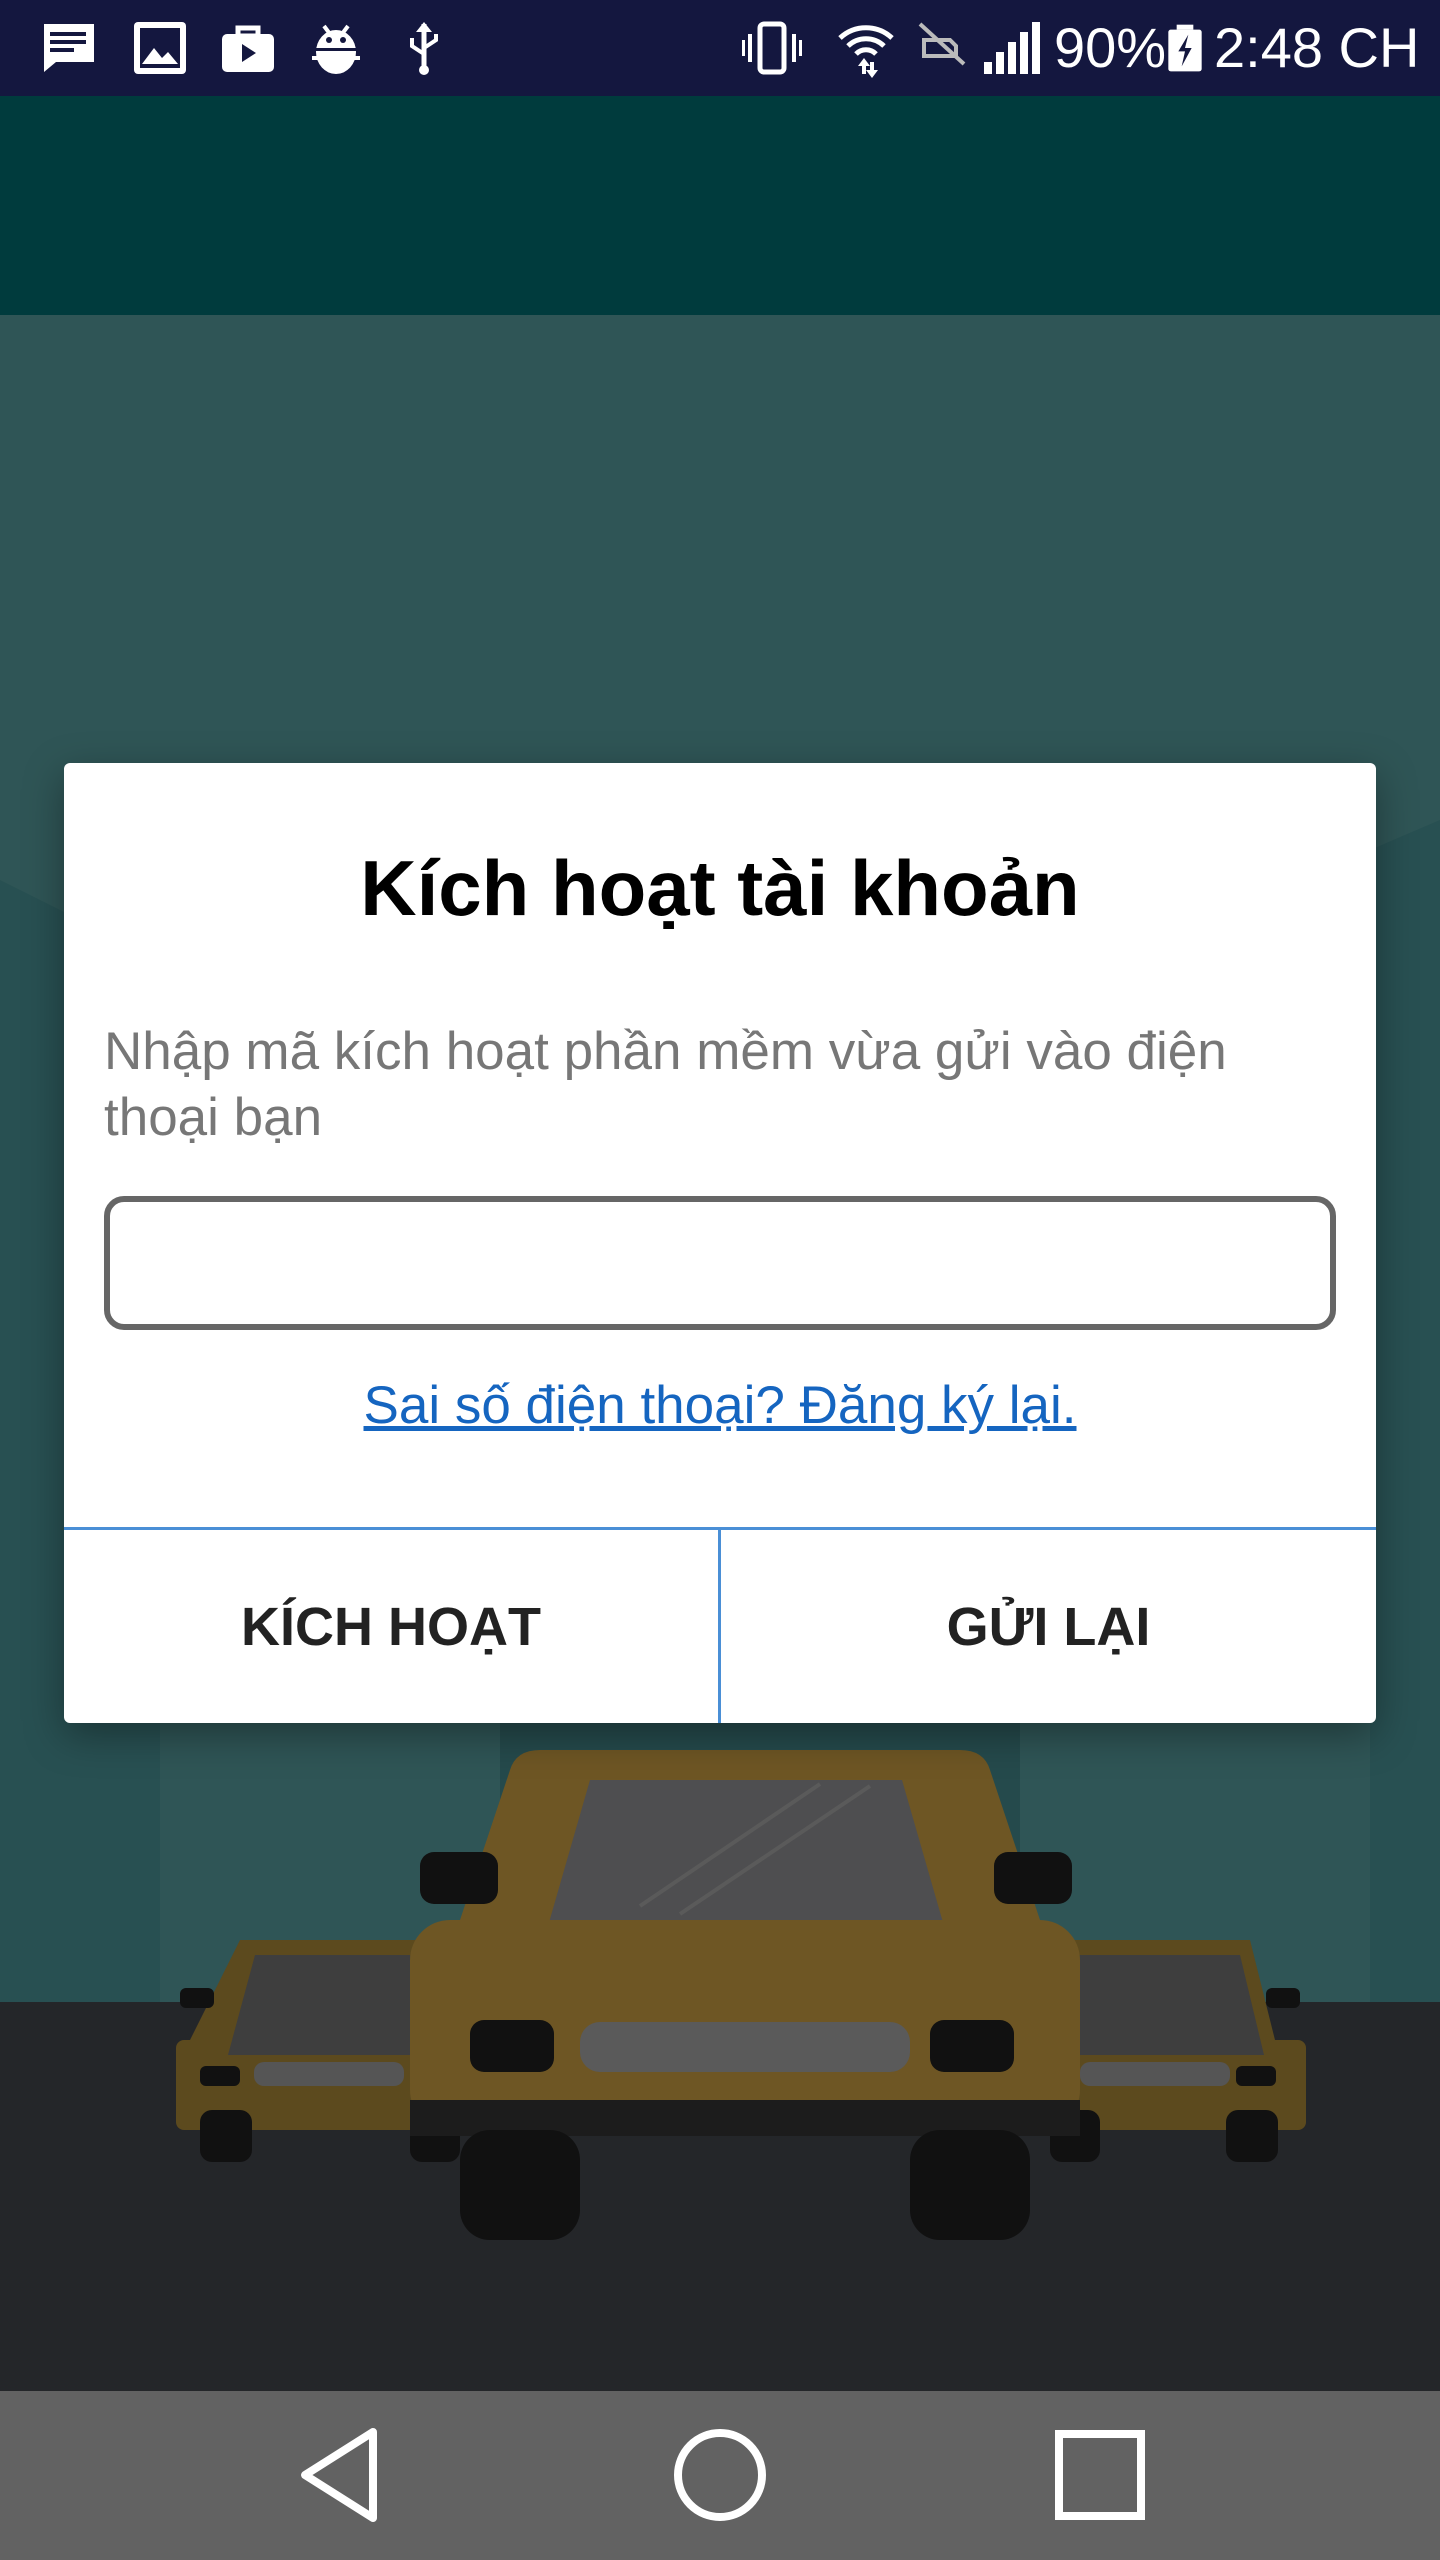  What do you see at coordinates (942, 48) in the screenshot?
I see `no-sim-icon` at bounding box center [942, 48].